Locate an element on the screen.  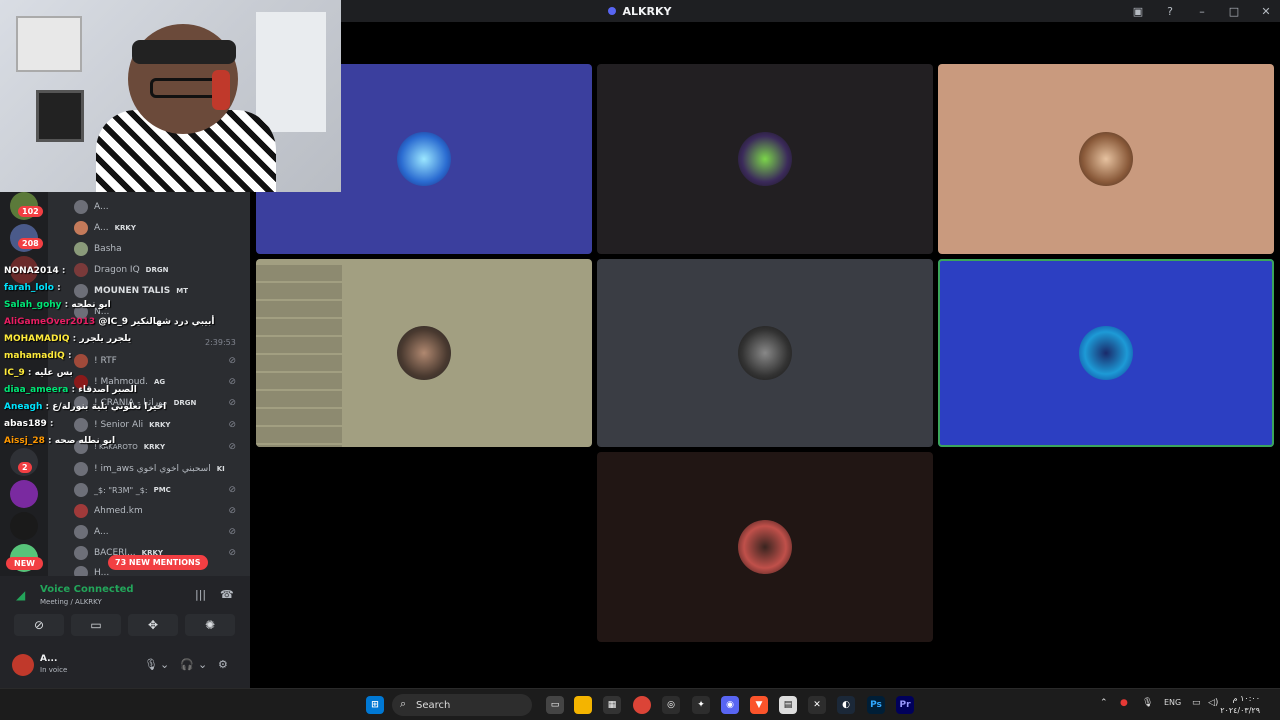
windows-start-icon: ⊞ is located at coordinates (375, 705).